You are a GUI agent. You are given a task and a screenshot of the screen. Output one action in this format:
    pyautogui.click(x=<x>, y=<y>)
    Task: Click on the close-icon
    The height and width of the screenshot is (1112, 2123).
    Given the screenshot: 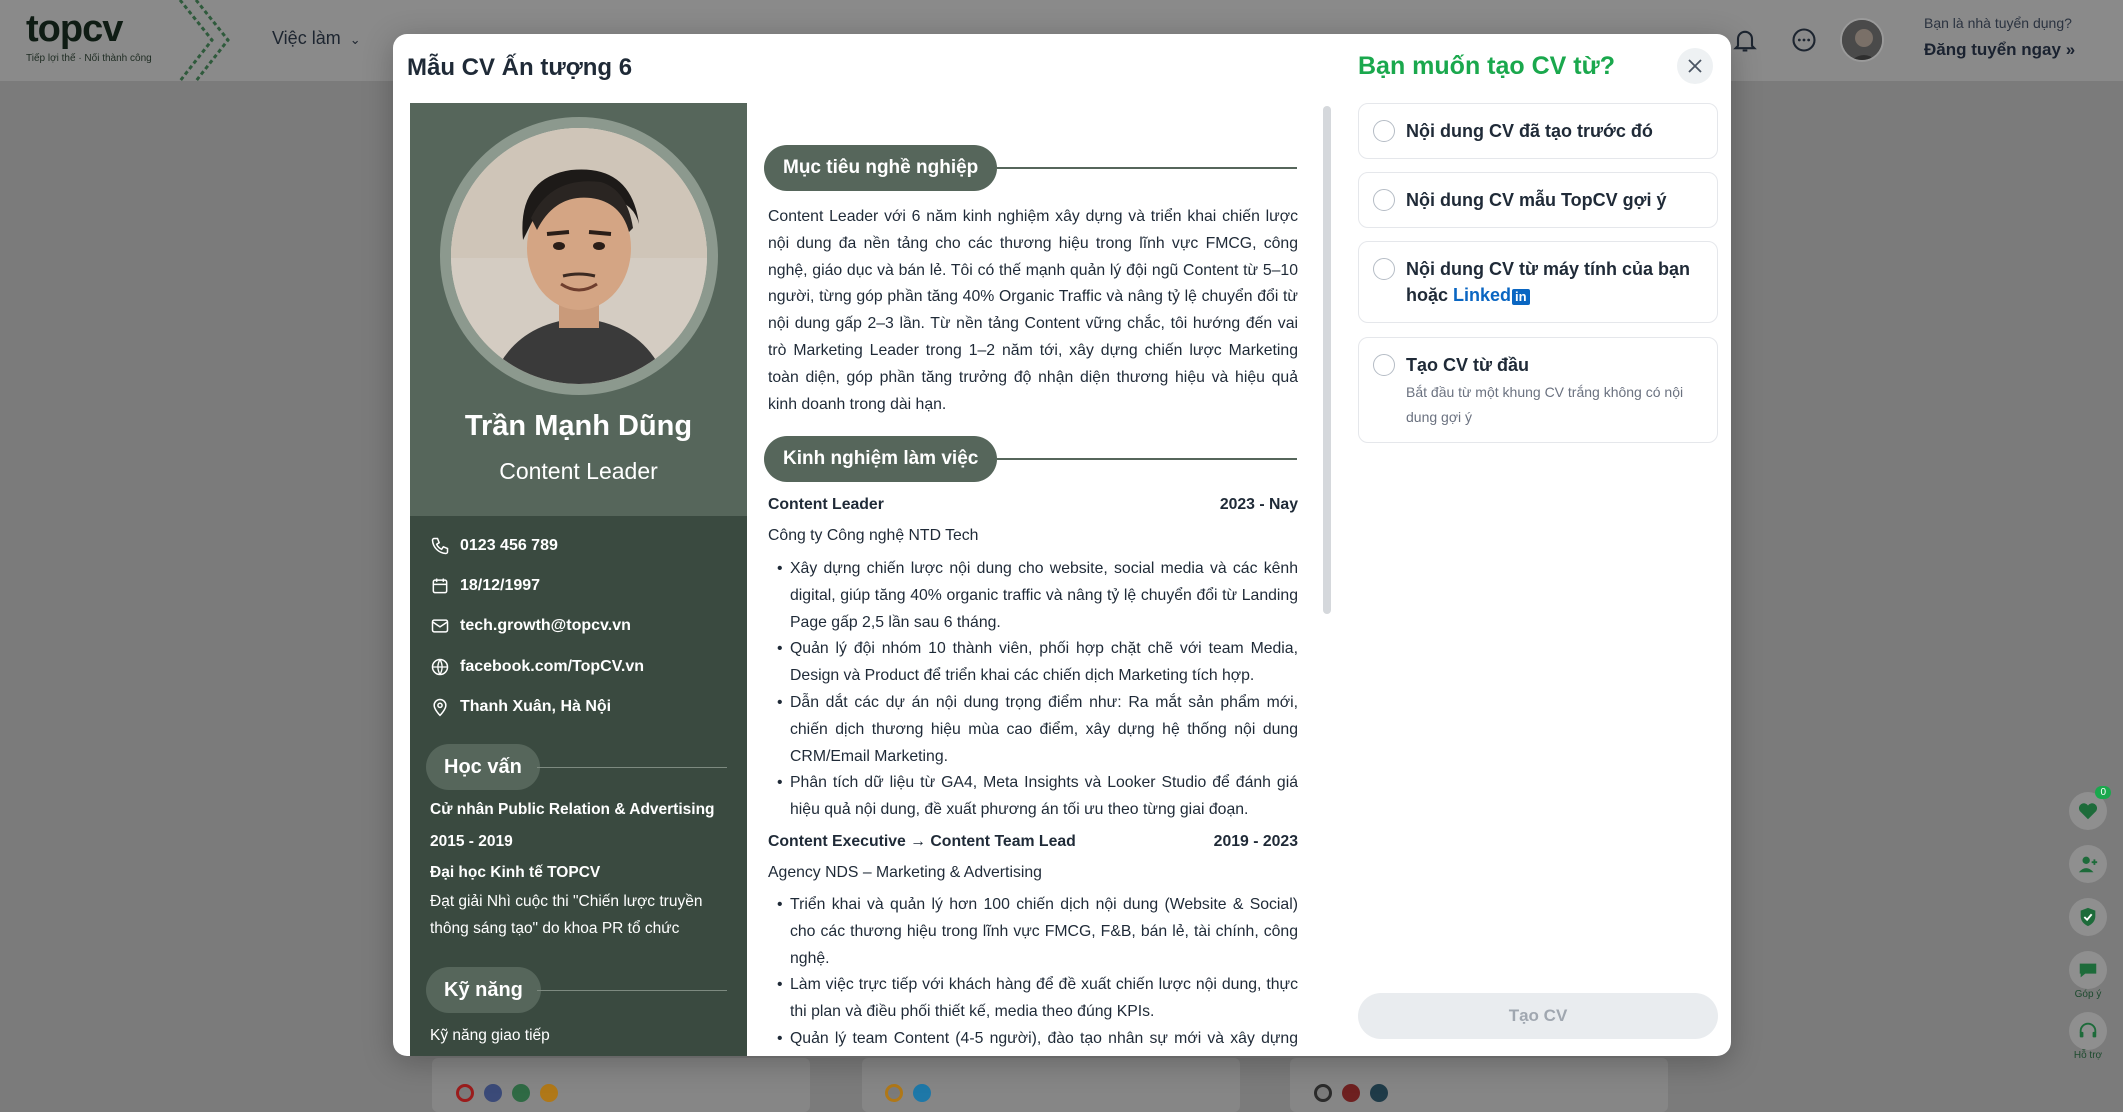 What is the action you would take?
    pyautogui.click(x=1695, y=66)
    